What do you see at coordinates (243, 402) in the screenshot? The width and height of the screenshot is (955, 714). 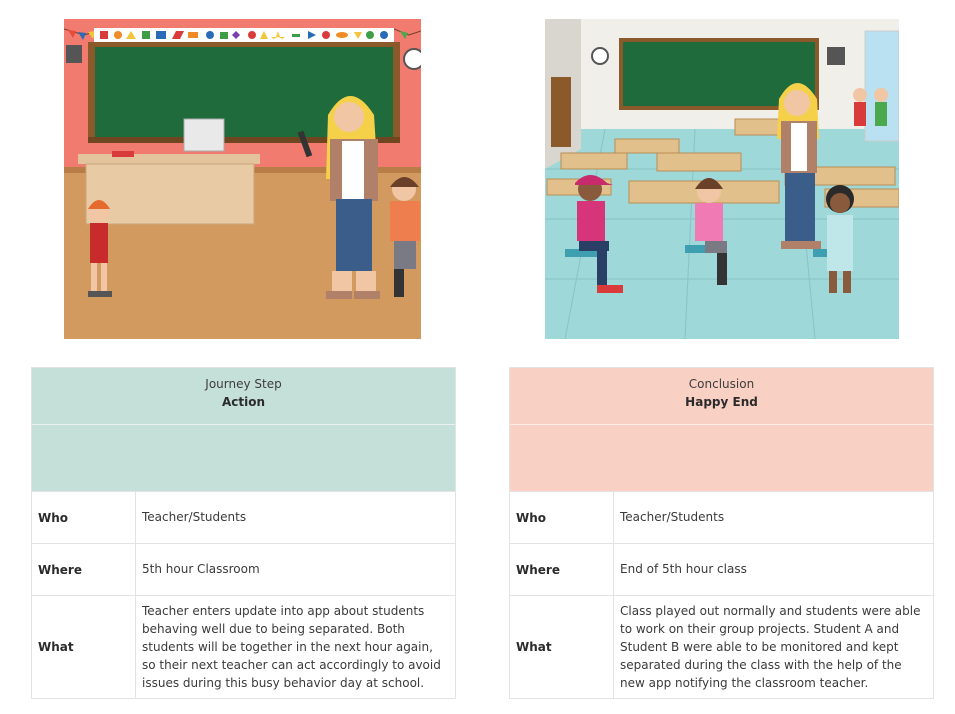 I see `card-title: Action` at bounding box center [243, 402].